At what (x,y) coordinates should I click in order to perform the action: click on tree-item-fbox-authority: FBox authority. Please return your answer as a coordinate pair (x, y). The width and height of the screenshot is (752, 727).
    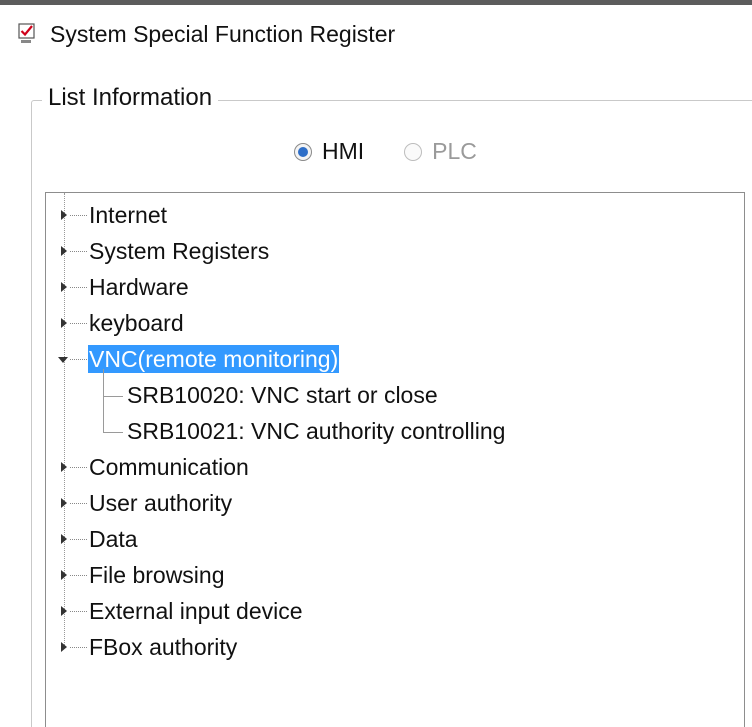
    Looking at the image, I should click on (395, 647).